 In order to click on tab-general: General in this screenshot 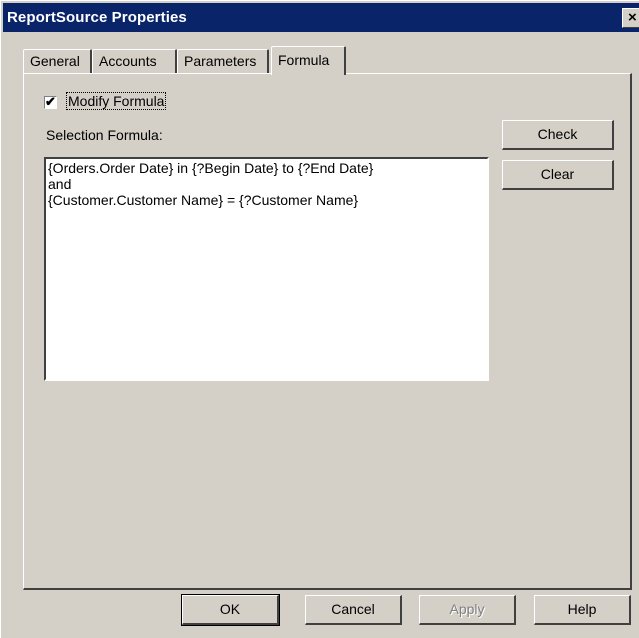, I will do `click(57, 61)`.